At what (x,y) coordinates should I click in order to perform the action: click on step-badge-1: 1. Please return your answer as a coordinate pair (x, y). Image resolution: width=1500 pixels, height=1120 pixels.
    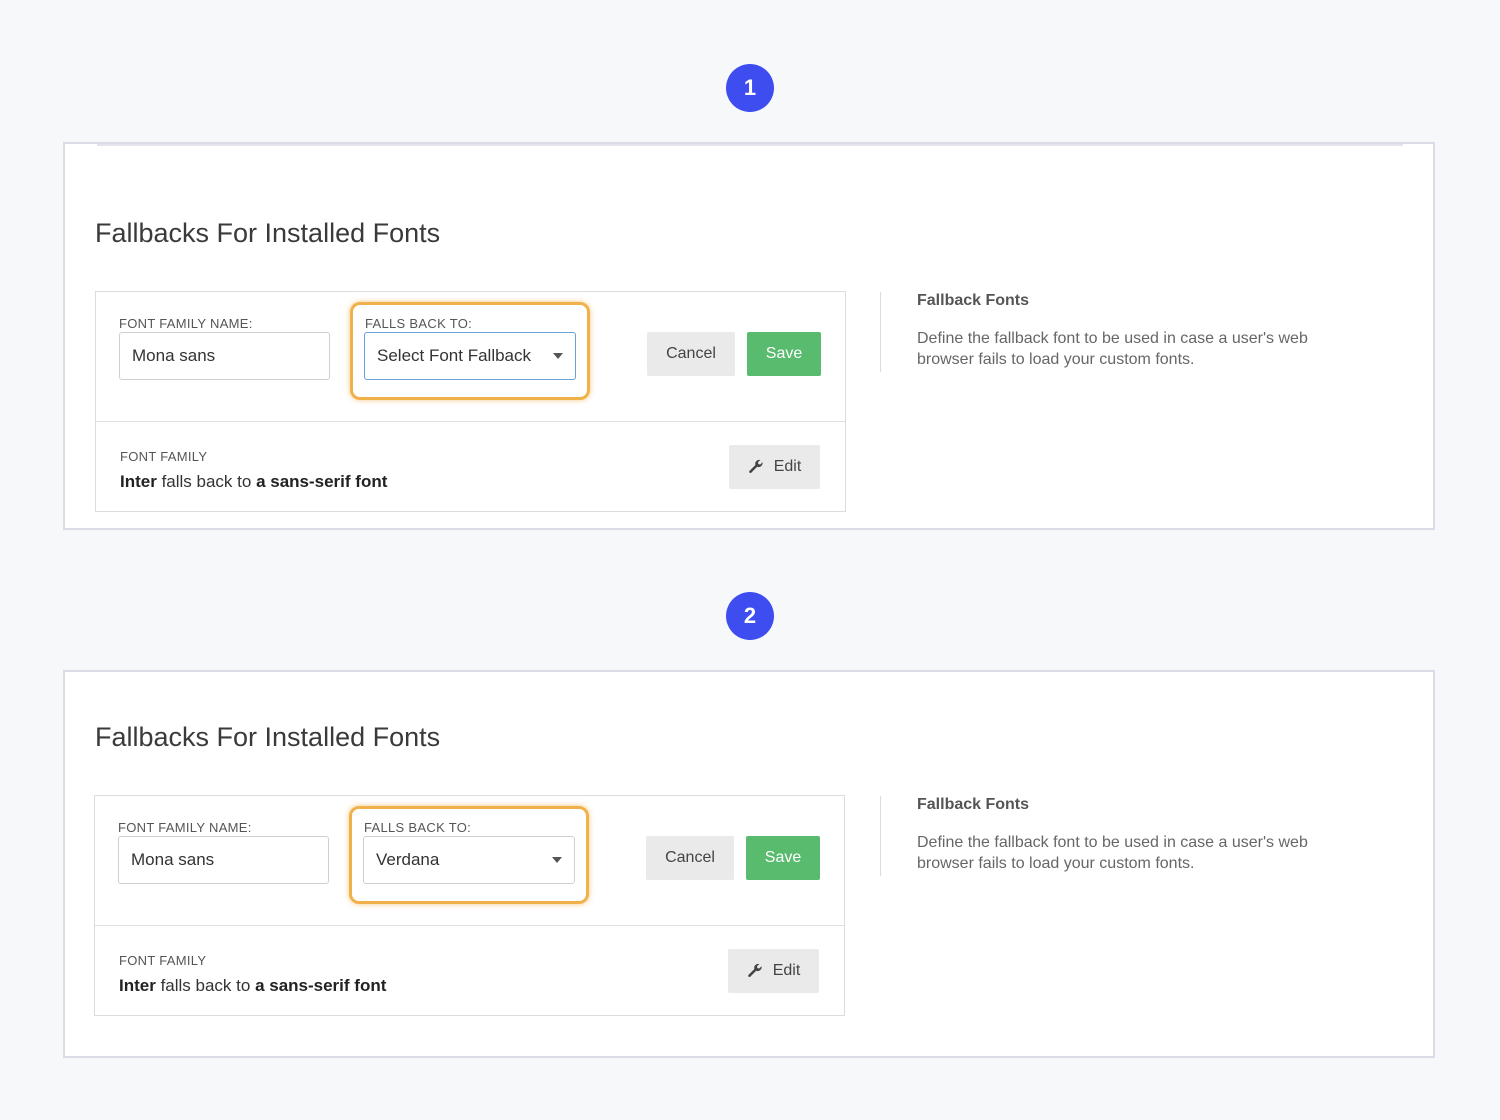
    Looking at the image, I should click on (750, 88).